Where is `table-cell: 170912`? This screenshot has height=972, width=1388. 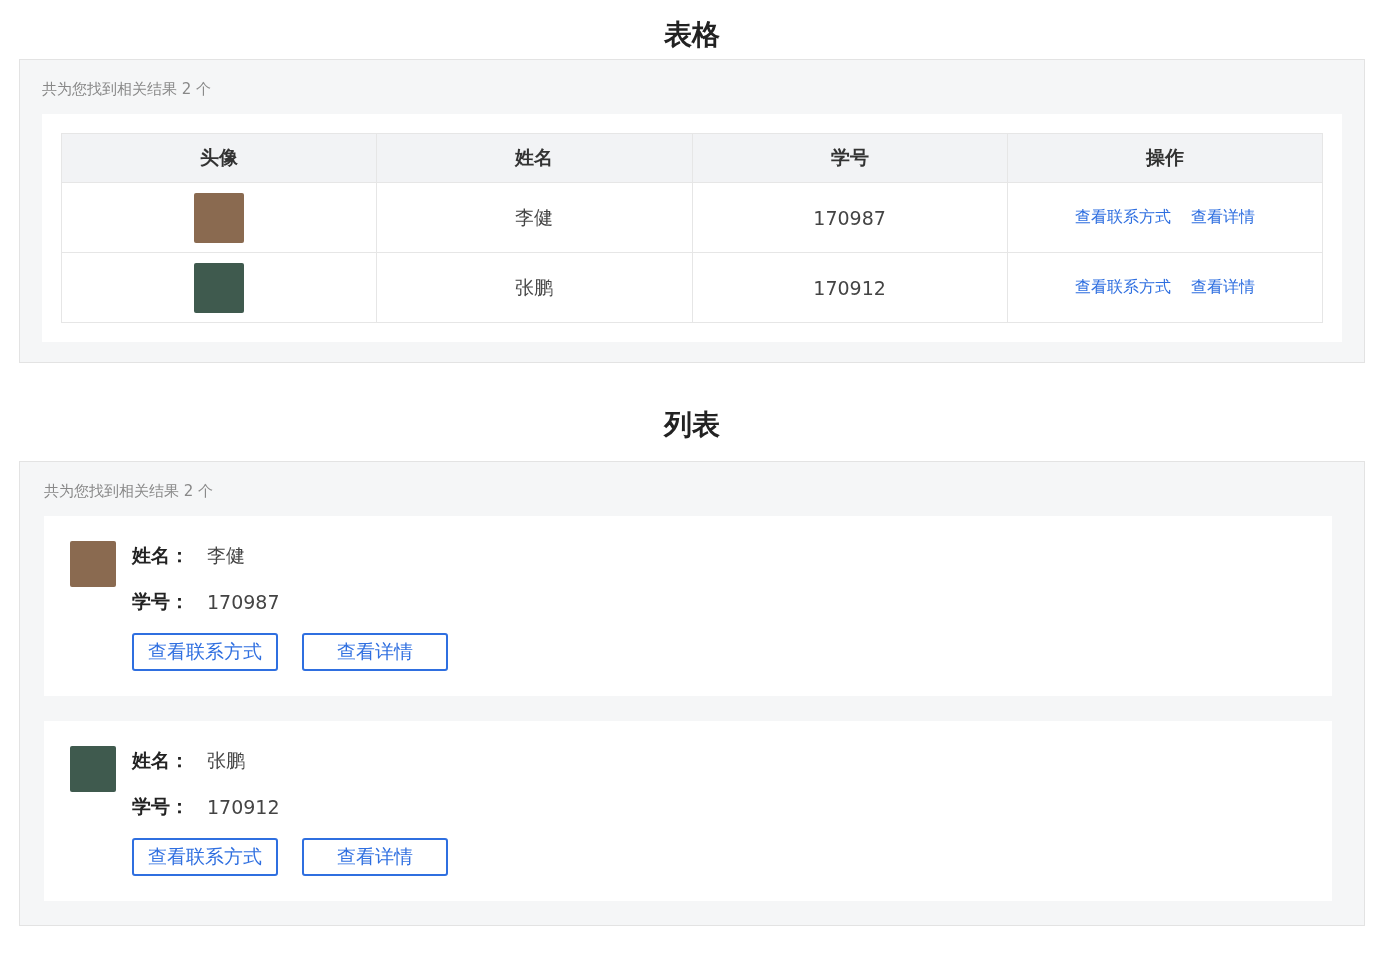 table-cell: 170912 is located at coordinates (850, 287).